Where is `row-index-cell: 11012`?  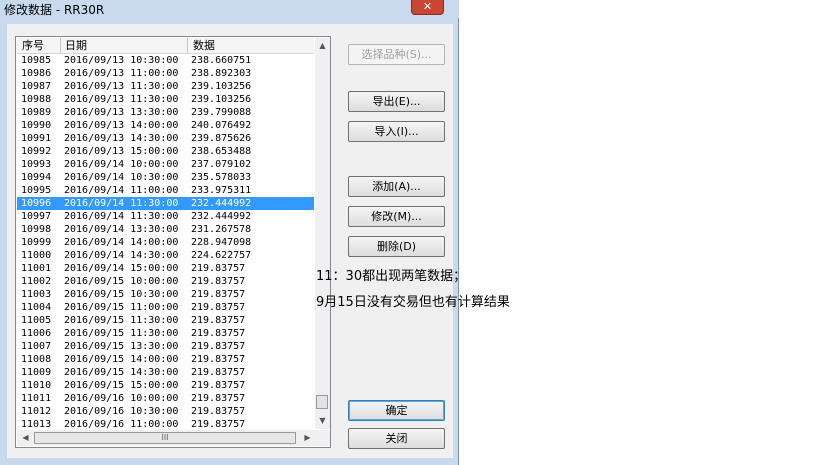
row-index-cell: 11012 is located at coordinates (36, 411).